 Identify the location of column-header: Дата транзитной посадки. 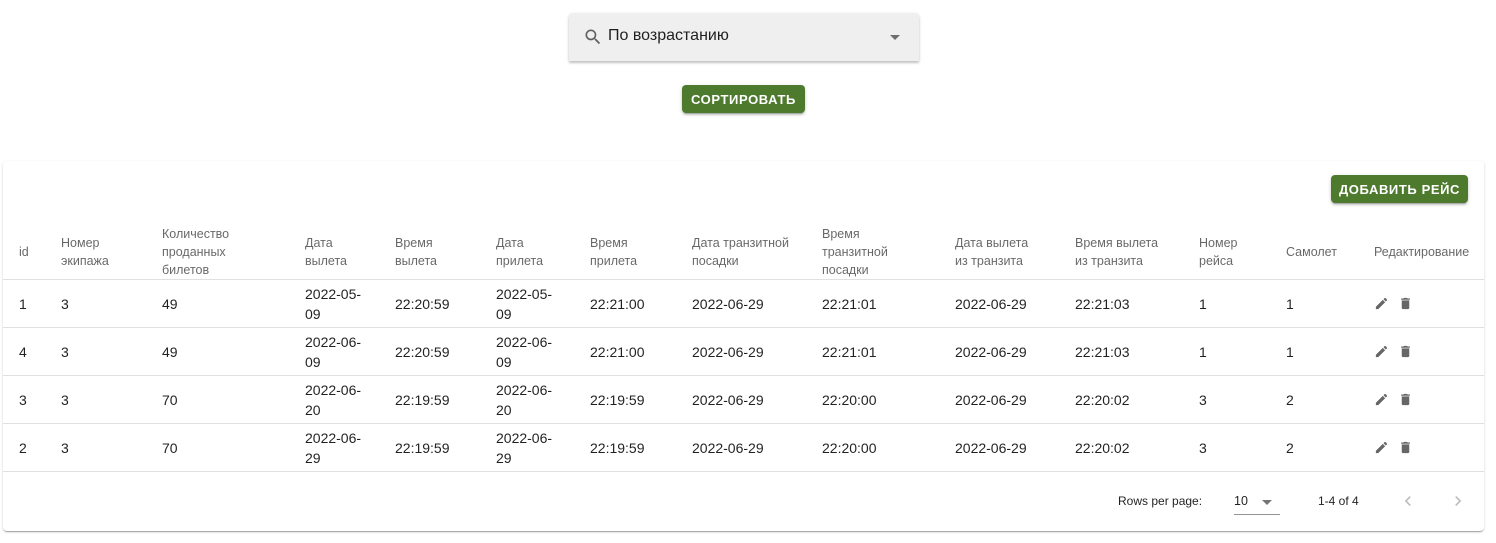
(741, 252).